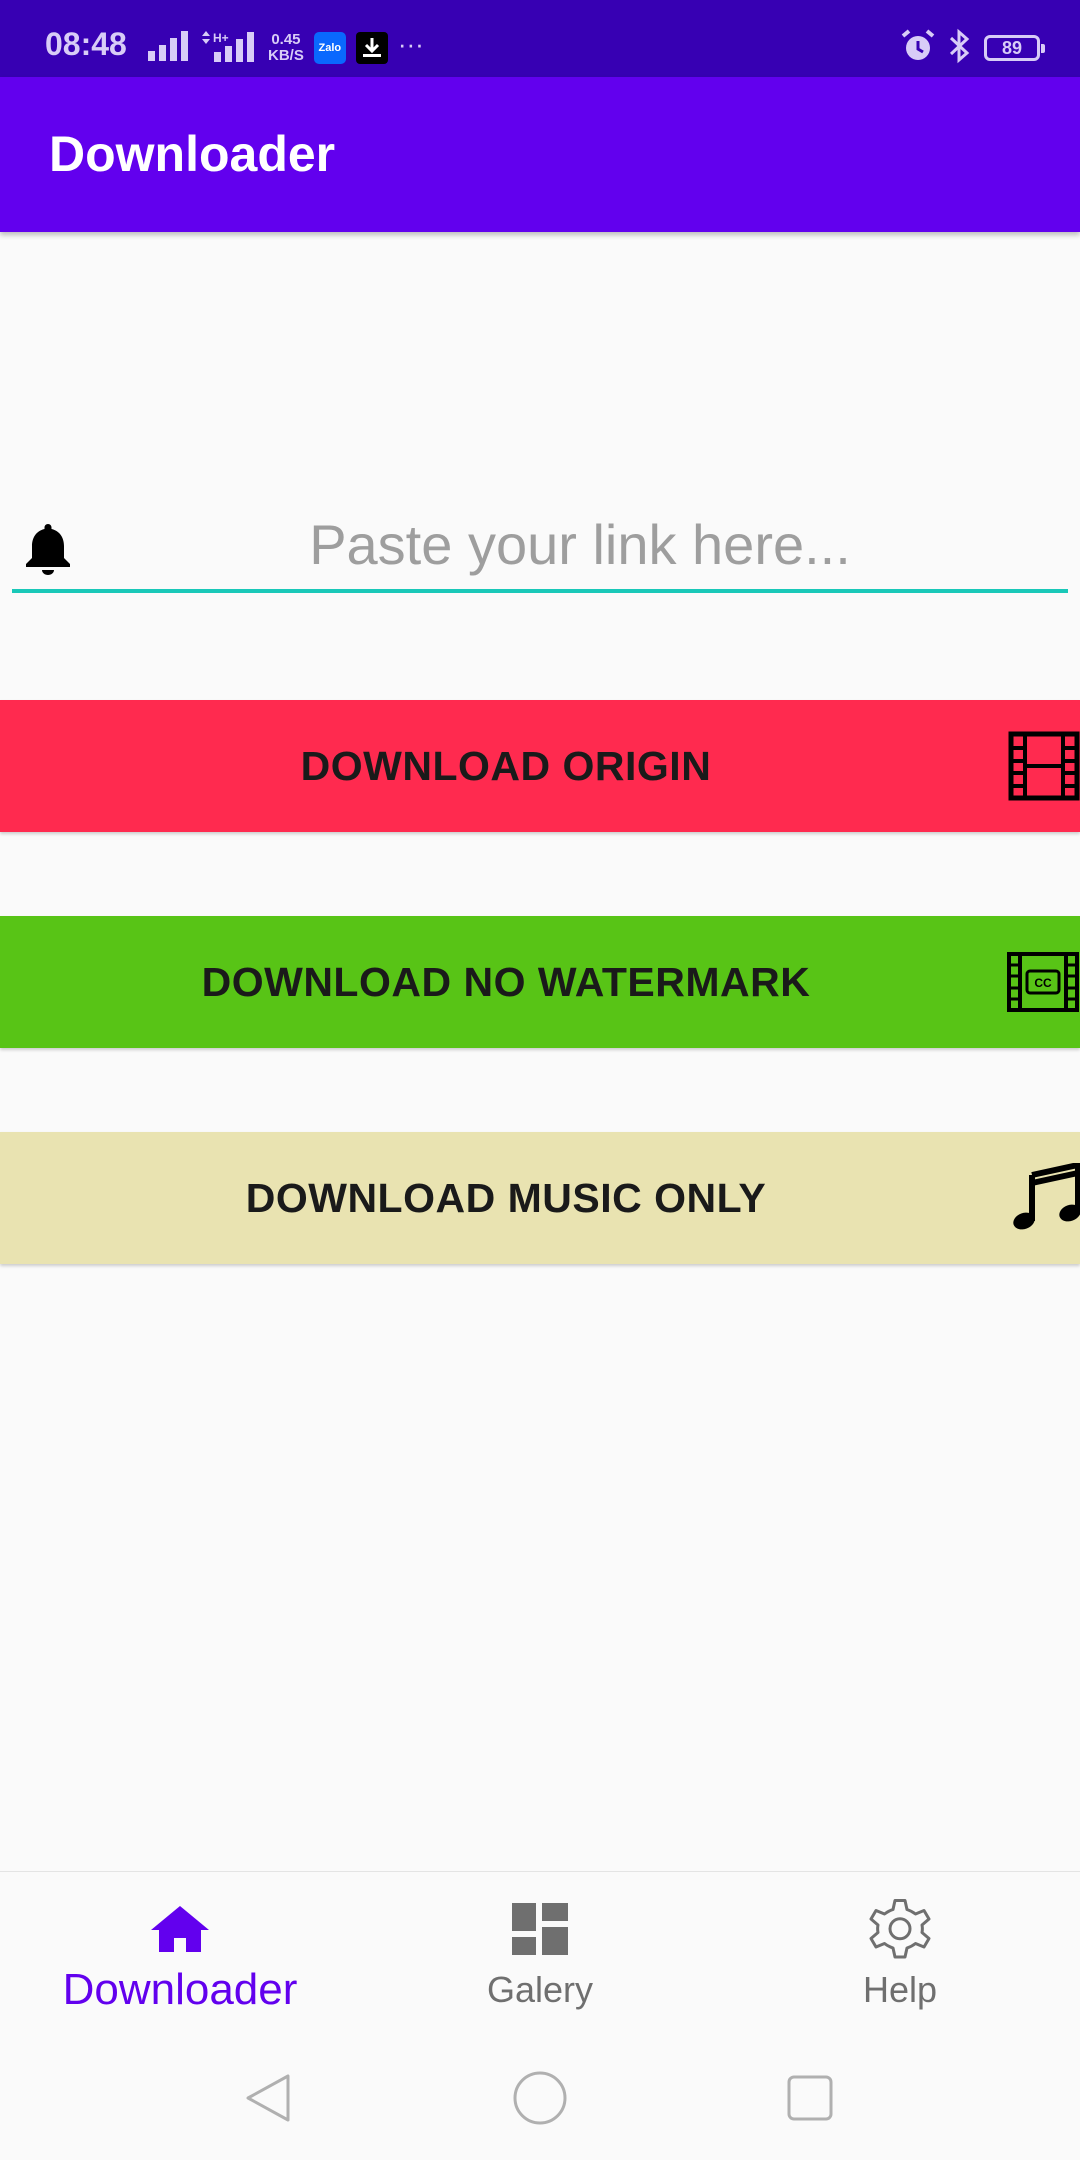  I want to click on back-icon, so click(270, 2098).